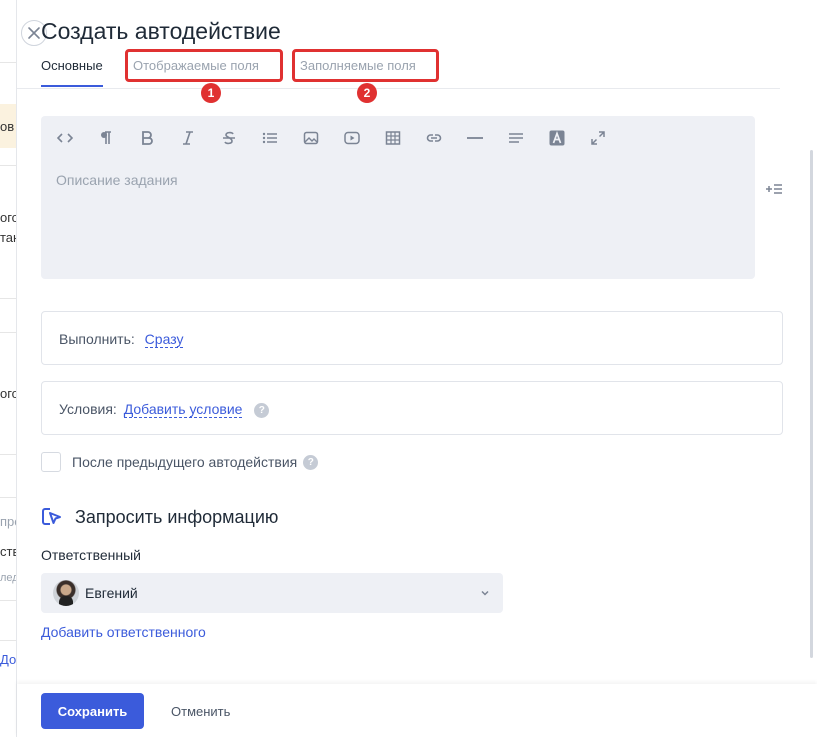 Image resolution: width=817 pixels, height=737 pixels. I want to click on editor-placeholder: Описание задания, so click(117, 180).